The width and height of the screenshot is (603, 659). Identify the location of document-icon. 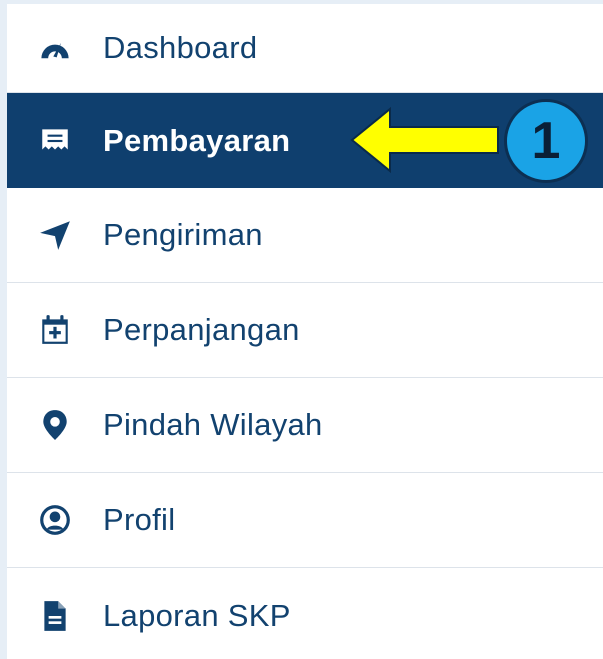
(55, 616).